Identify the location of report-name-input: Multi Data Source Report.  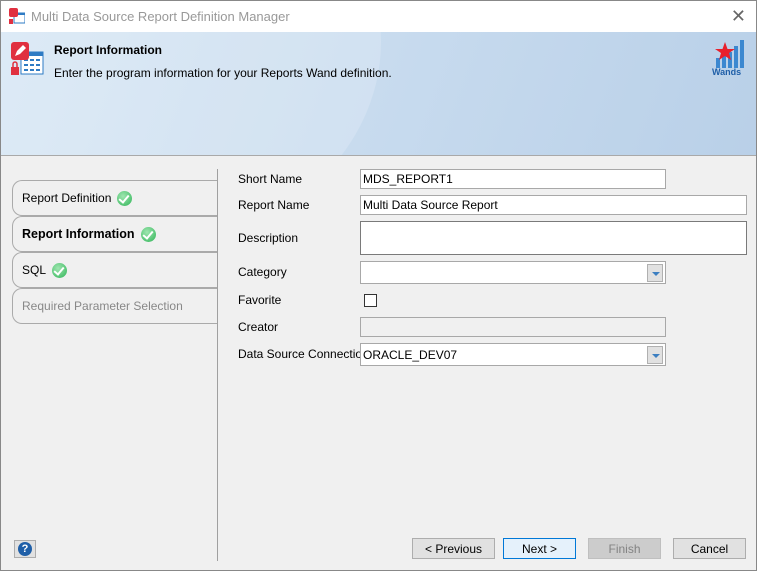
(553, 205).